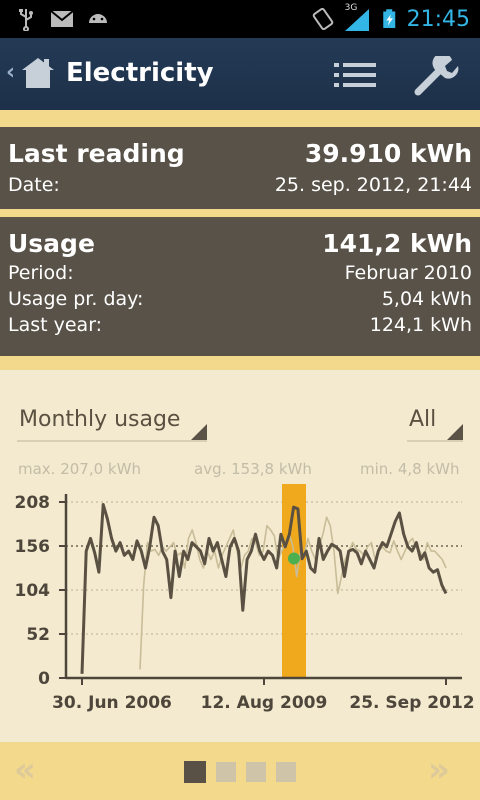  I want to click on x-tick-label: 25. Sep 2012, so click(411, 703).